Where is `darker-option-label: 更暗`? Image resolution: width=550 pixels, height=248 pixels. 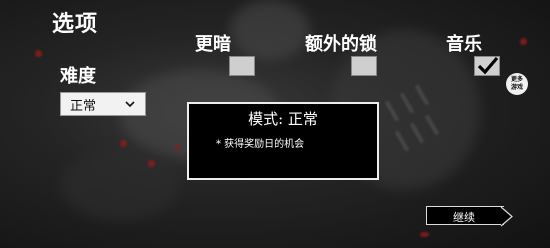 darker-option-label: 更暗 is located at coordinates (213, 44).